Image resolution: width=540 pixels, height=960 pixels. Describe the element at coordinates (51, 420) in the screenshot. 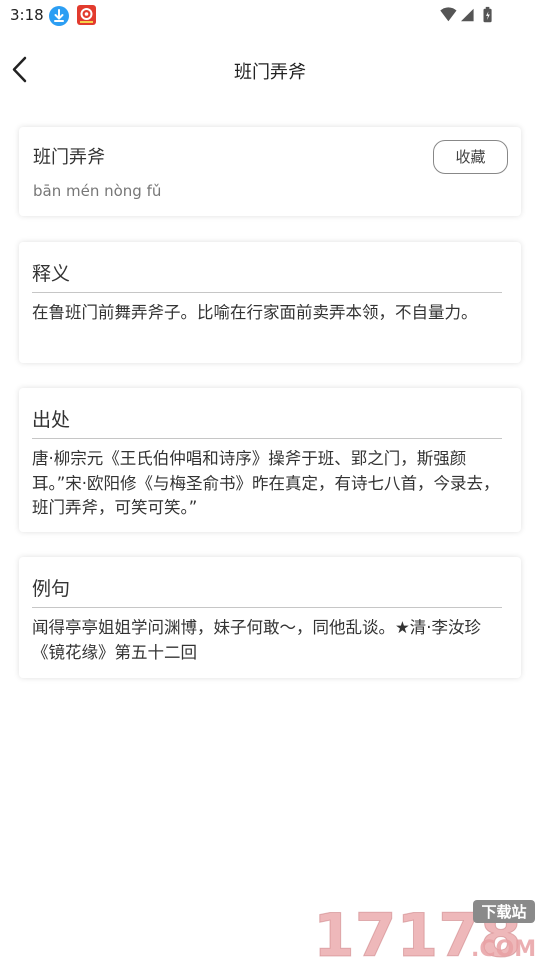

I see `source-heading: 出处` at that location.